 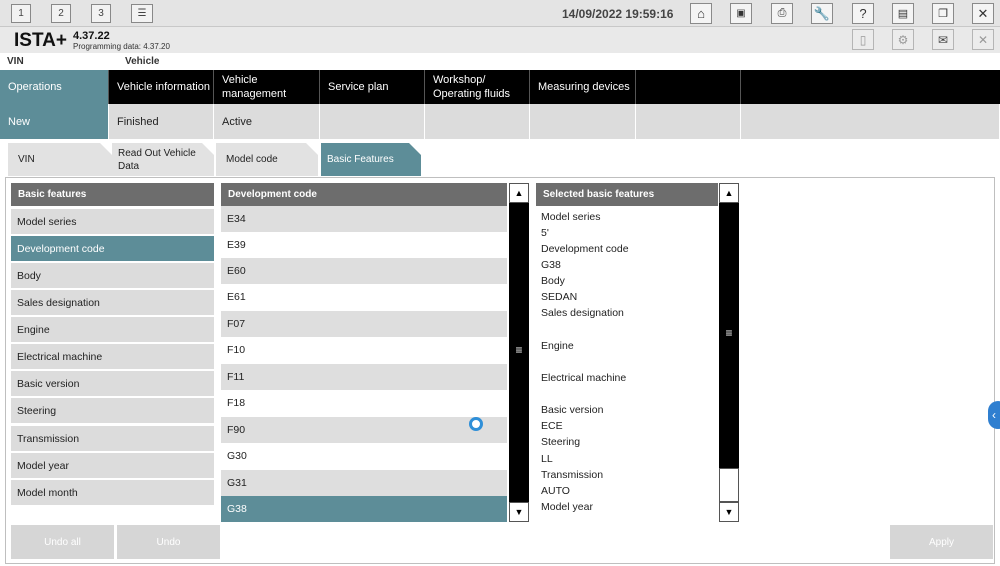 What do you see at coordinates (782, 13) in the screenshot?
I see `print-icon: ⎙` at bounding box center [782, 13].